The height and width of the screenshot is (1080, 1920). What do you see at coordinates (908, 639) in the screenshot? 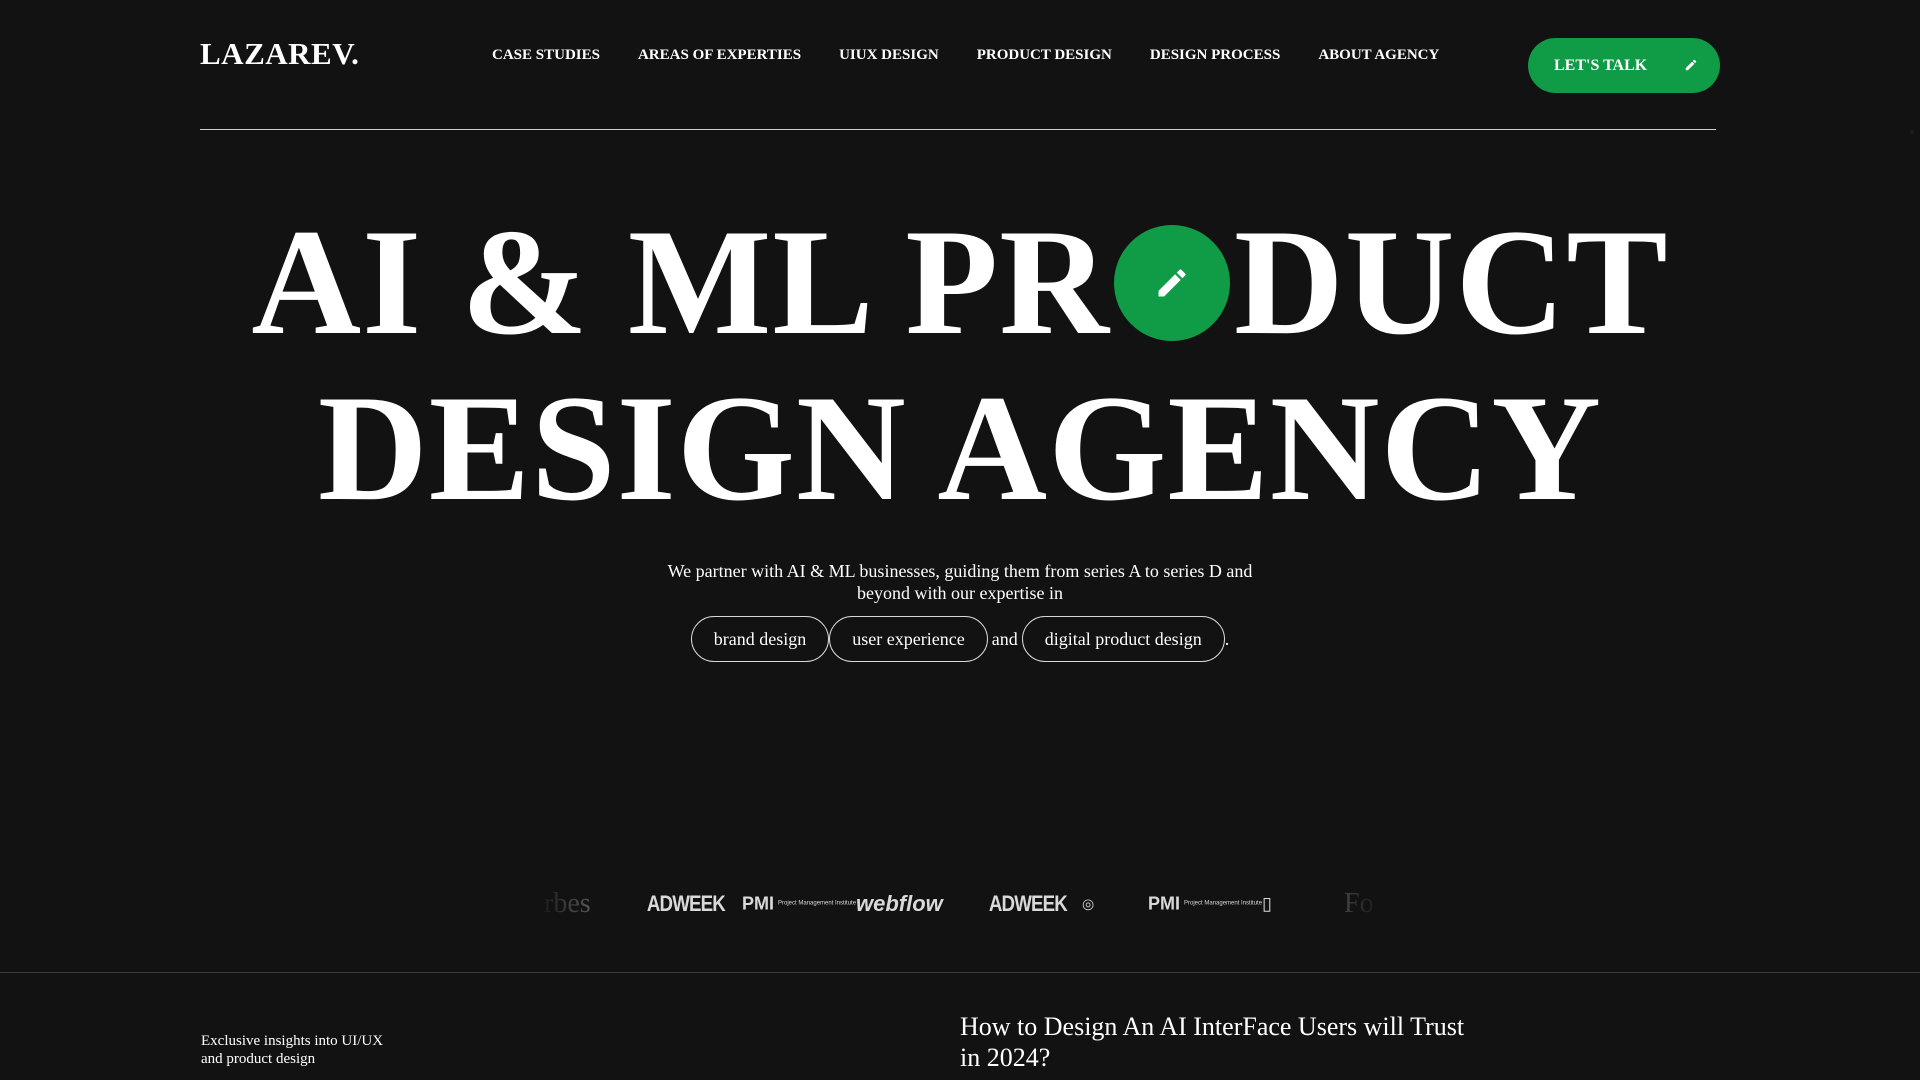
I see `chip-user-experience: user experience` at bounding box center [908, 639].